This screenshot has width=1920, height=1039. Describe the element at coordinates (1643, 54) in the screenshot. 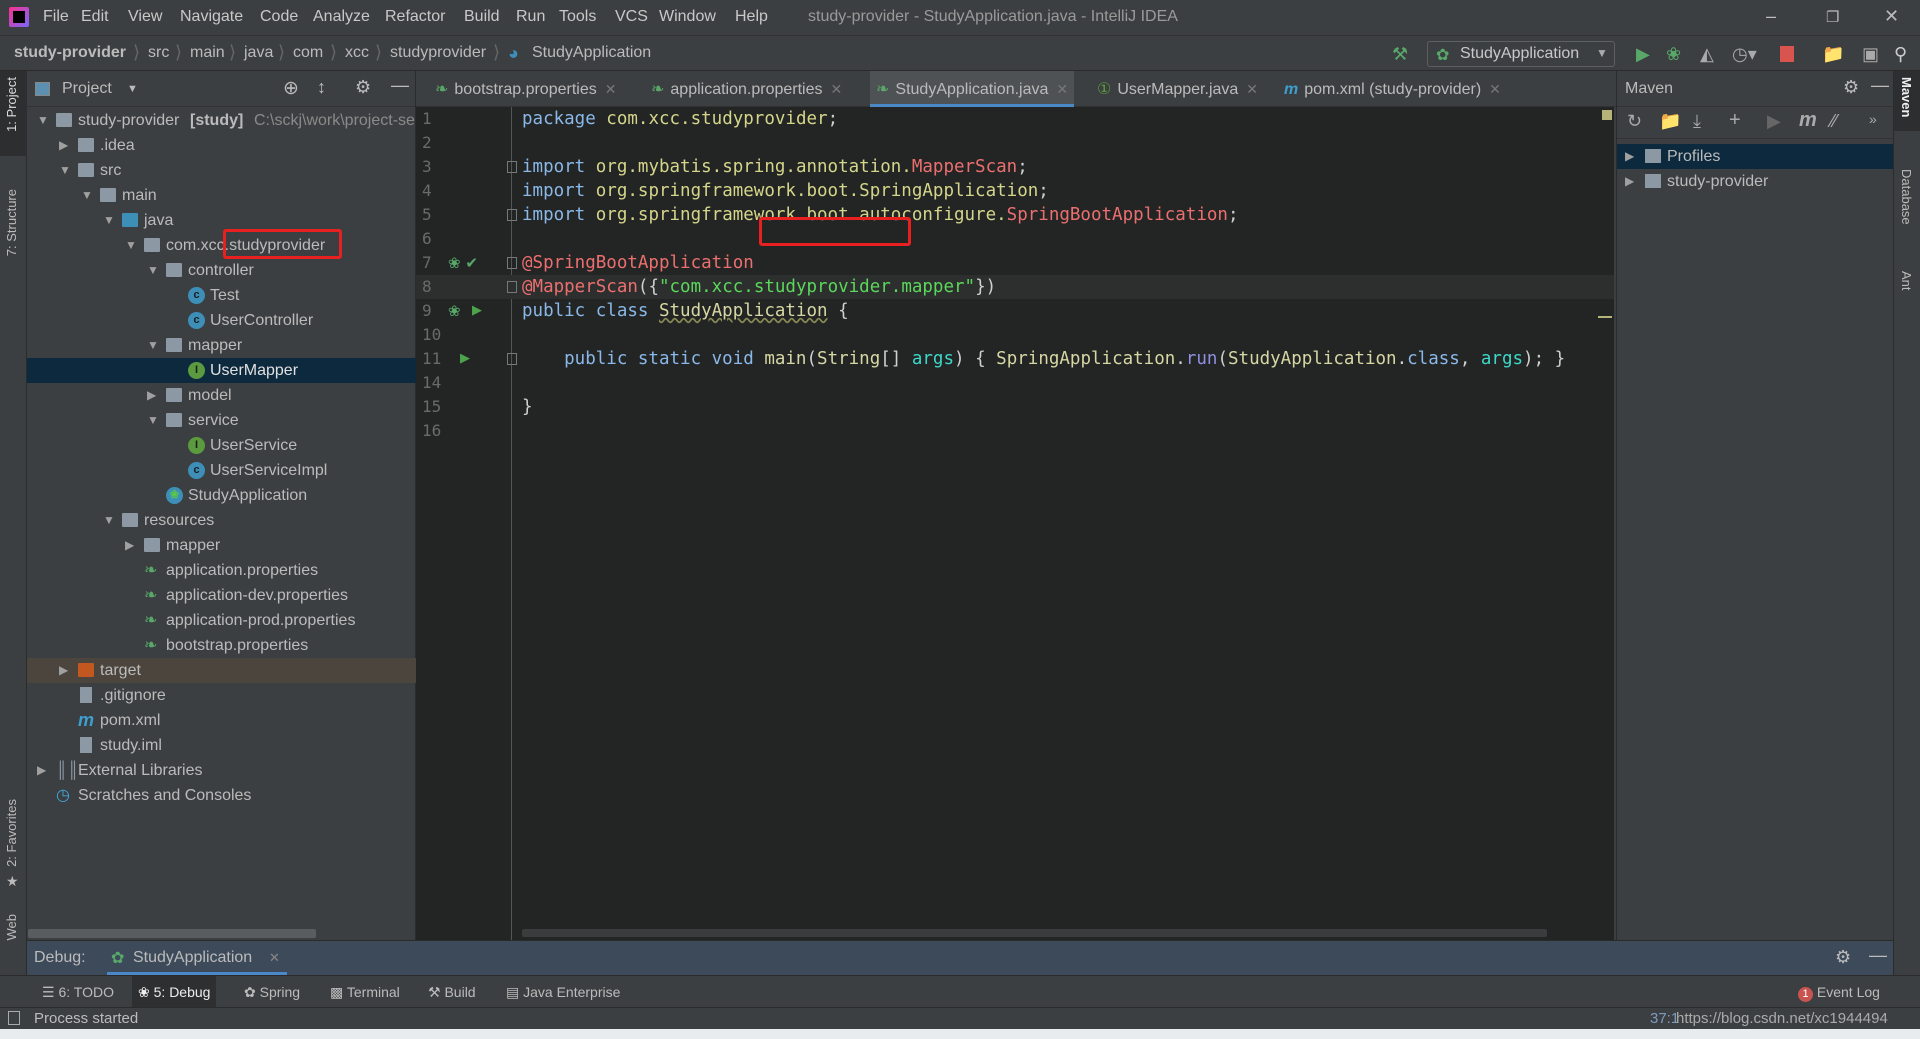

I see `run-icon: ▶` at that location.